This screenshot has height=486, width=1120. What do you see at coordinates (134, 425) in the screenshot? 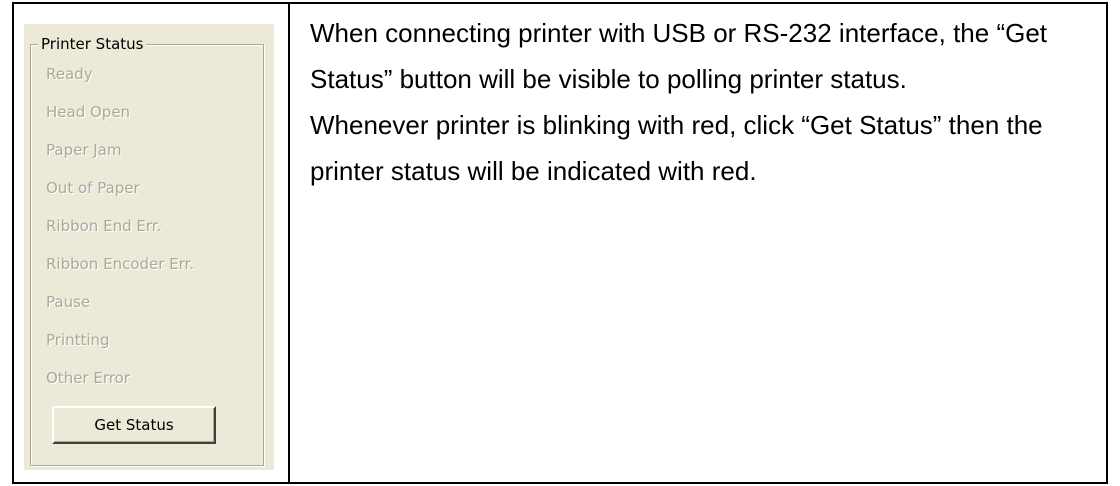
I see `get-status-button: Get Status` at bounding box center [134, 425].